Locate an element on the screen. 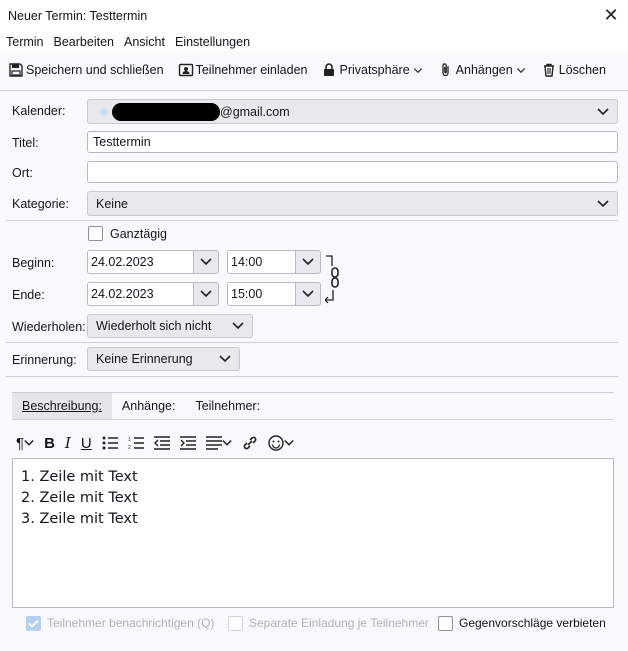 The image size is (628, 651). title-input-value: Testtermin is located at coordinates (122, 142).